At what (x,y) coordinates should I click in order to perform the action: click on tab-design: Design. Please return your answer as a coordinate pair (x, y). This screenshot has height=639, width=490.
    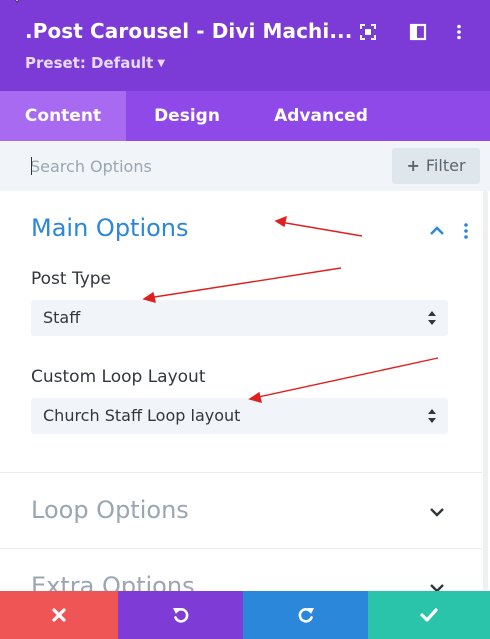
    Looking at the image, I should click on (187, 116).